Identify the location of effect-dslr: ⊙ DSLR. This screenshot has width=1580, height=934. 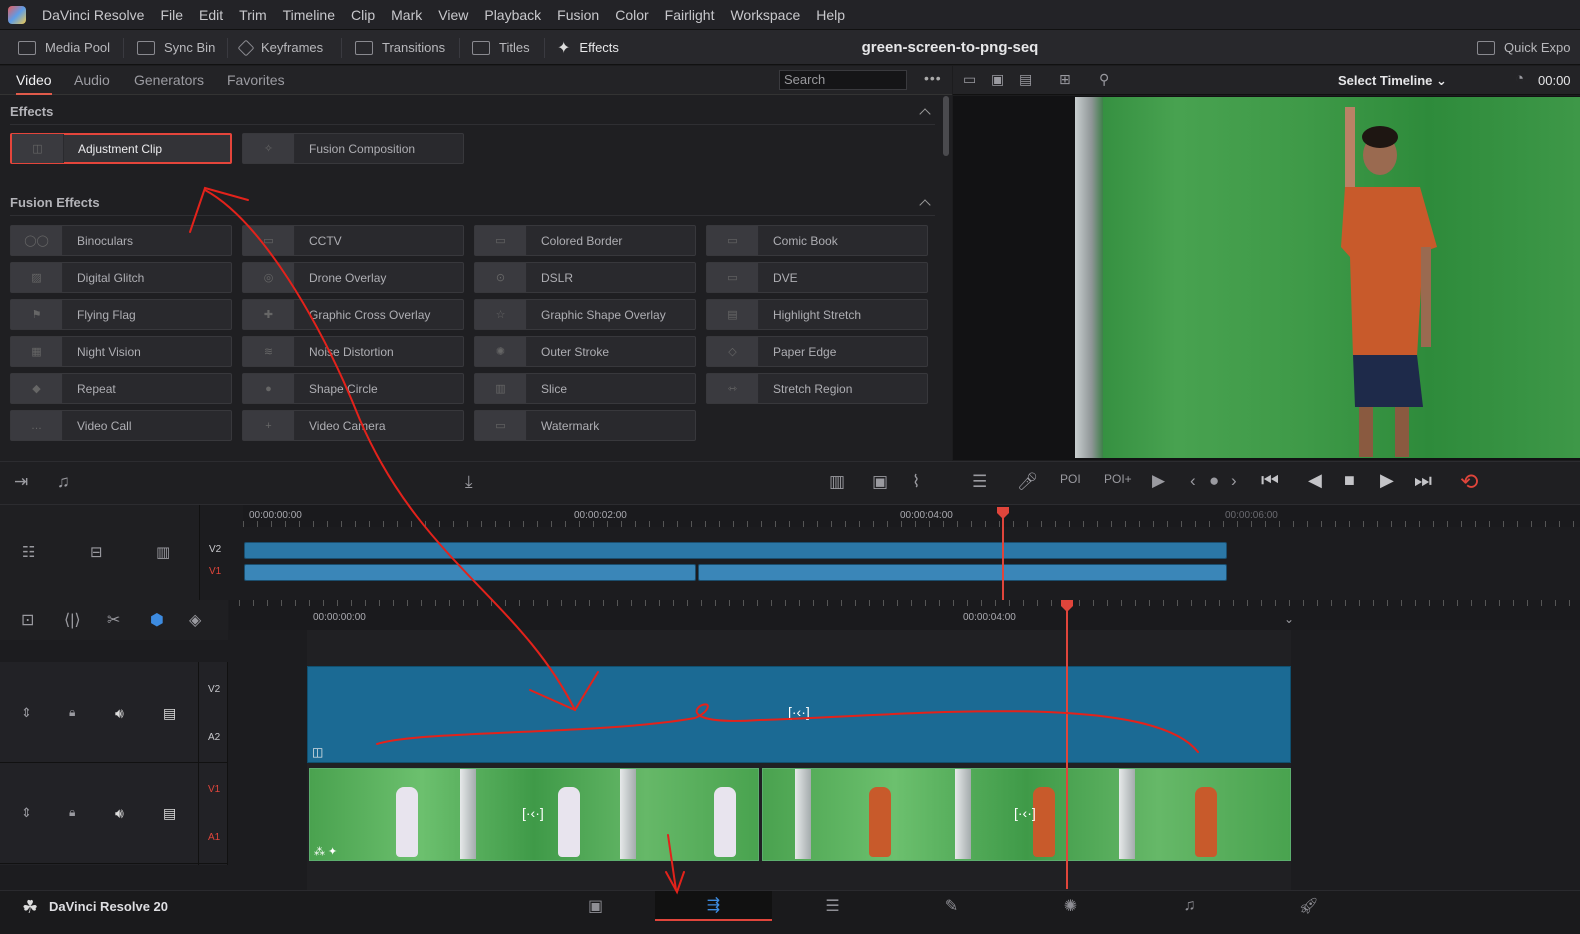
(585, 277).